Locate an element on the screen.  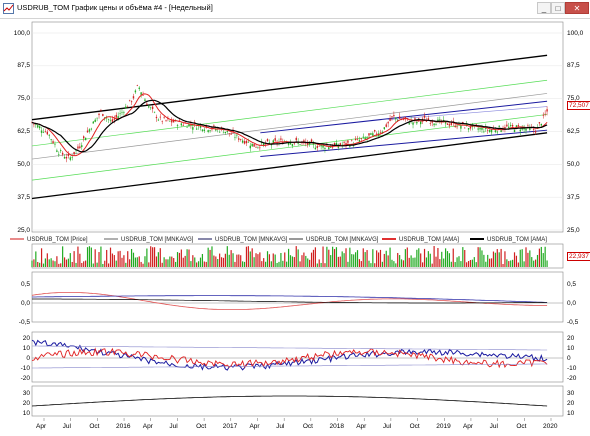
osc2-tick-right: -20 is located at coordinates (572, 378).